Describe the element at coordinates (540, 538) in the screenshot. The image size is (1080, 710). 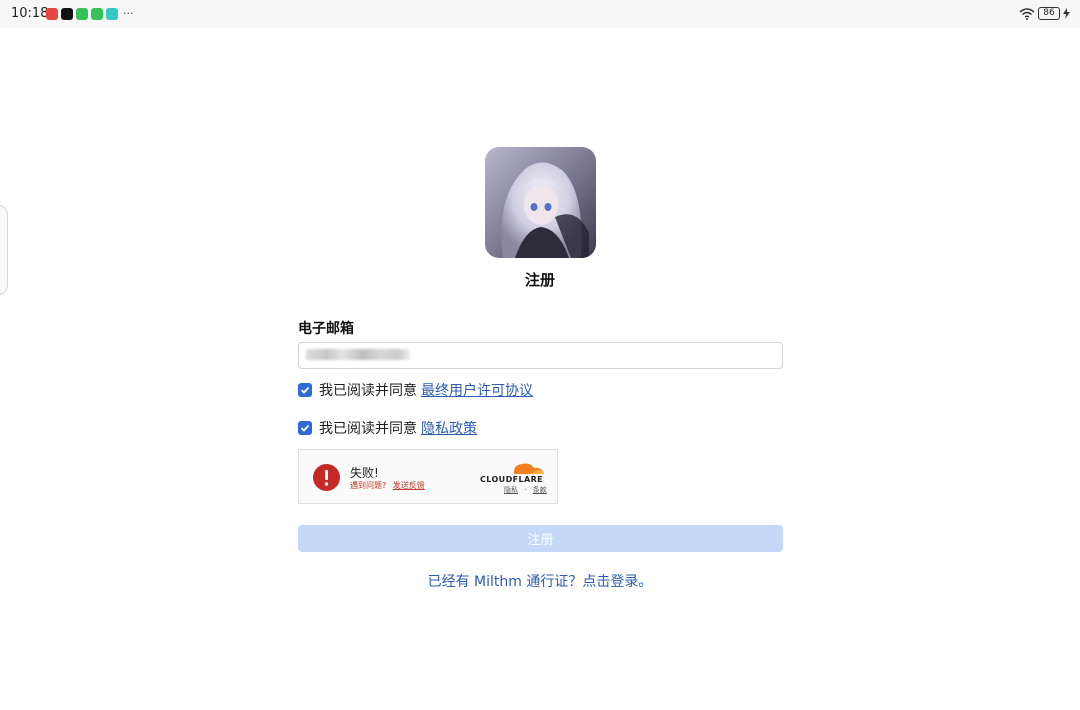
I see `register-button: 注册` at that location.